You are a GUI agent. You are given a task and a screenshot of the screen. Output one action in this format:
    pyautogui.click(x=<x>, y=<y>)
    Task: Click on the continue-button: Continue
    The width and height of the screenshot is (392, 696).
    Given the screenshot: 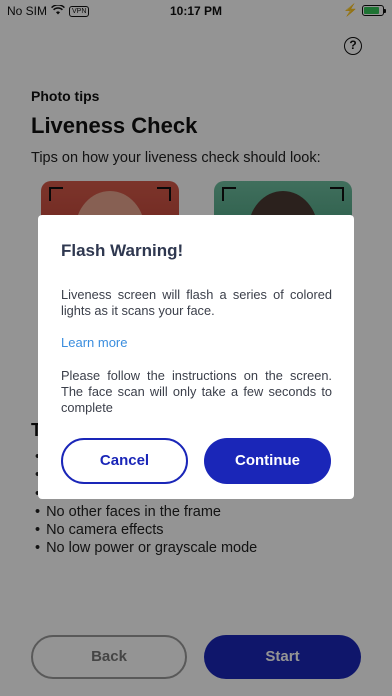 What is the action you would take?
    pyautogui.click(x=267, y=461)
    